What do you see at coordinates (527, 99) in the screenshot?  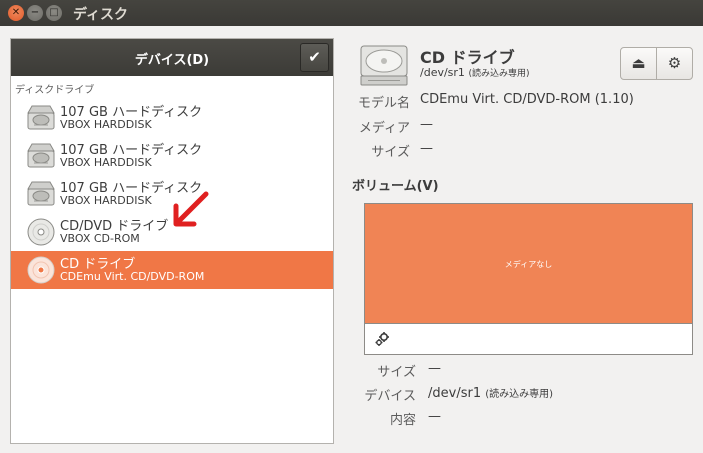 I see `prop-value-model: CDEmu Virt. CD/DVD-ROM (1.10)` at bounding box center [527, 99].